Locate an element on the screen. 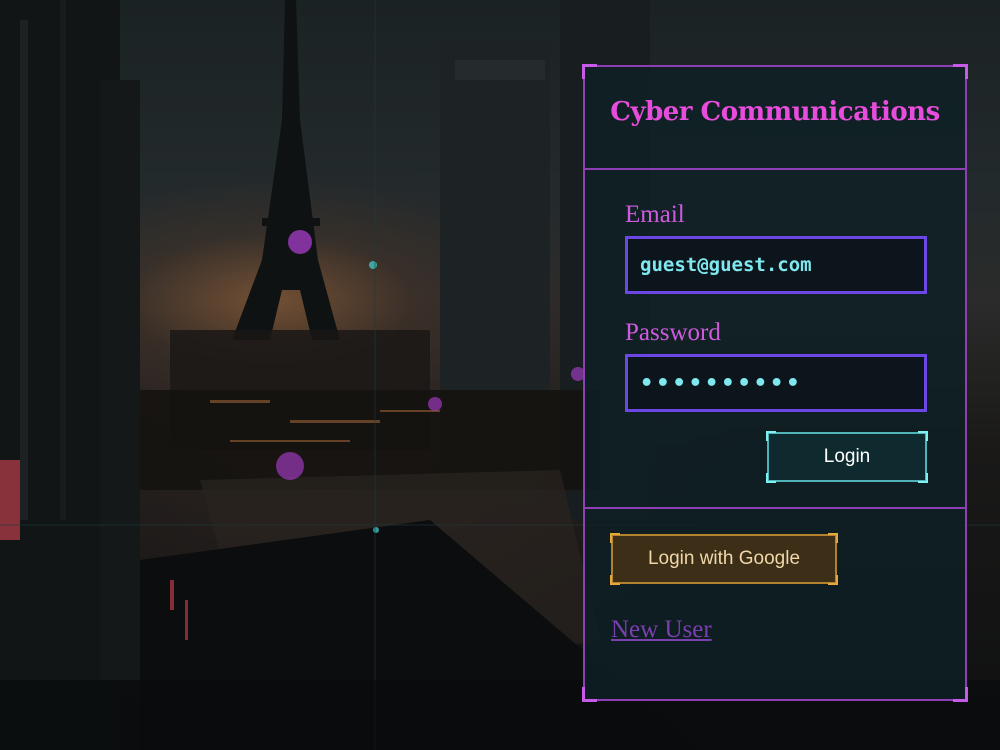 The image size is (1000, 750). login-with-google-button: Login with Google is located at coordinates (724, 559).